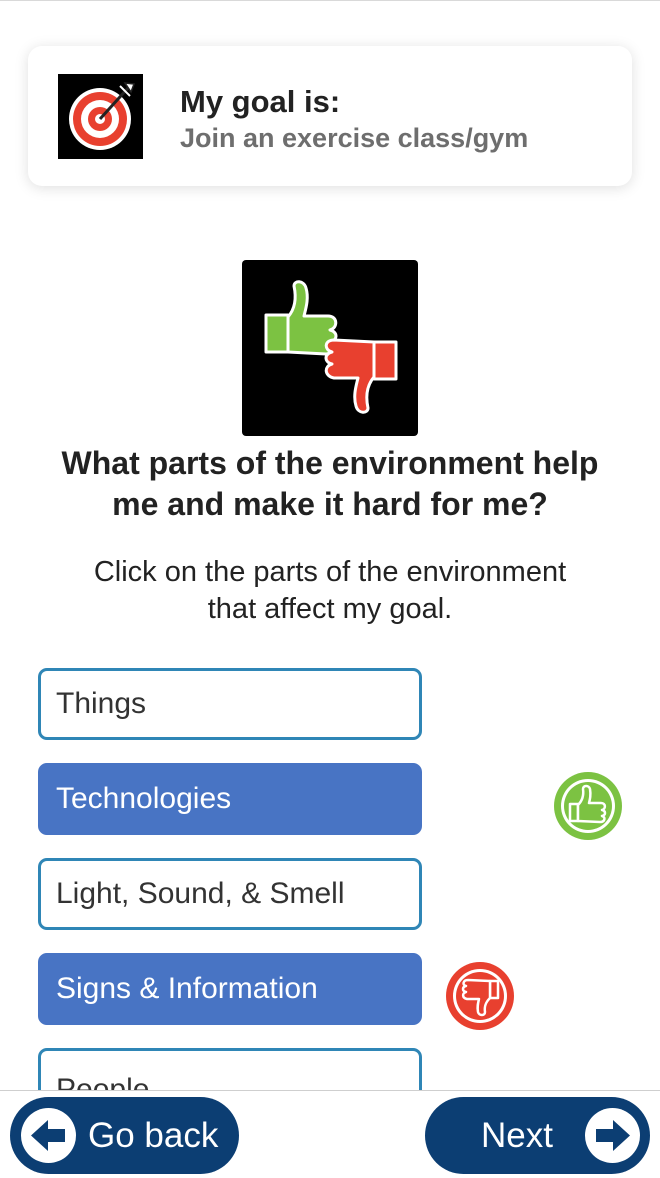  Describe the element at coordinates (144, 798) in the screenshot. I see `option-label: Technologies` at that location.